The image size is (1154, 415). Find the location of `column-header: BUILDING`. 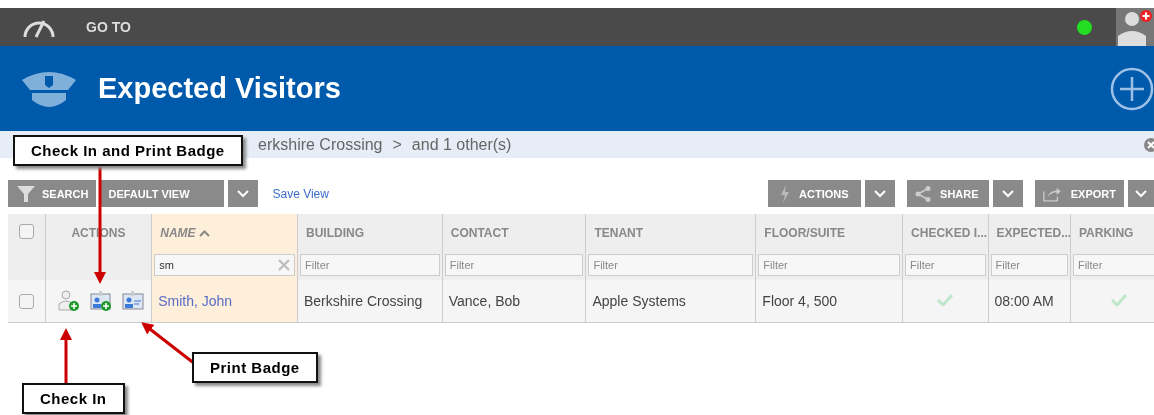

column-header: BUILDING is located at coordinates (335, 233).